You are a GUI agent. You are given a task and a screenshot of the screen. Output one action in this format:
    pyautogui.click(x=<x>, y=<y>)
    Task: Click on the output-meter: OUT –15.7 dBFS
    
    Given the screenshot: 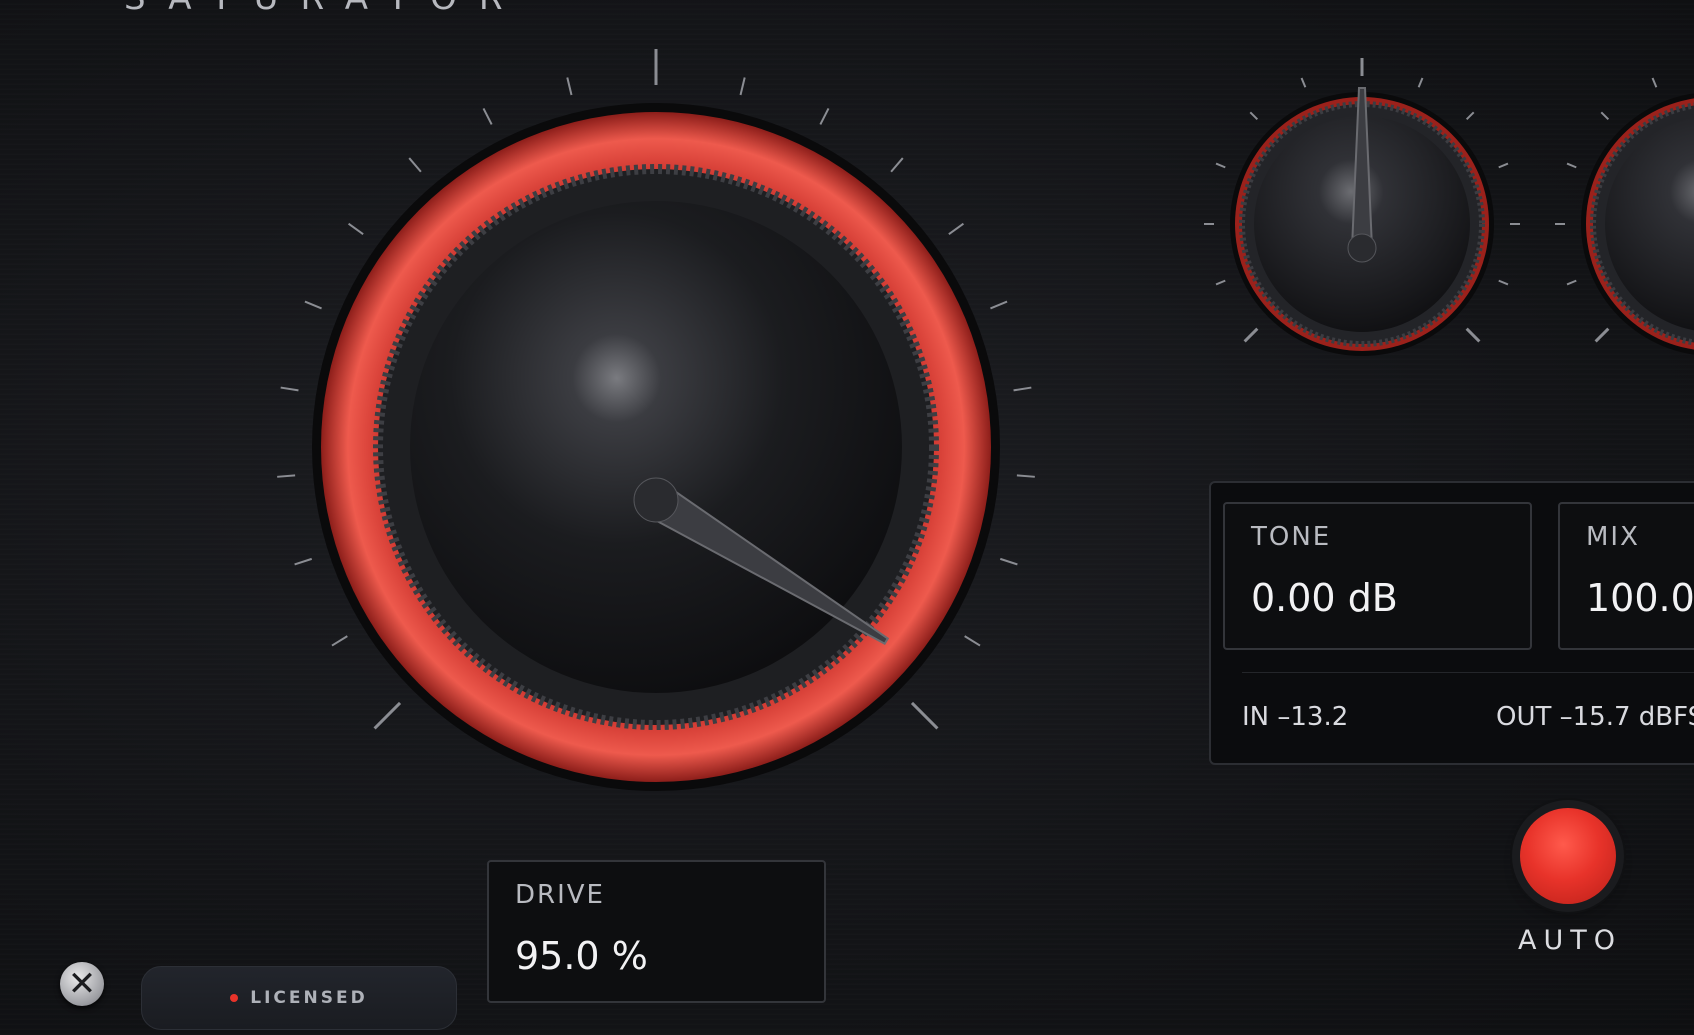 What is the action you would take?
    pyautogui.click(x=1595, y=717)
    